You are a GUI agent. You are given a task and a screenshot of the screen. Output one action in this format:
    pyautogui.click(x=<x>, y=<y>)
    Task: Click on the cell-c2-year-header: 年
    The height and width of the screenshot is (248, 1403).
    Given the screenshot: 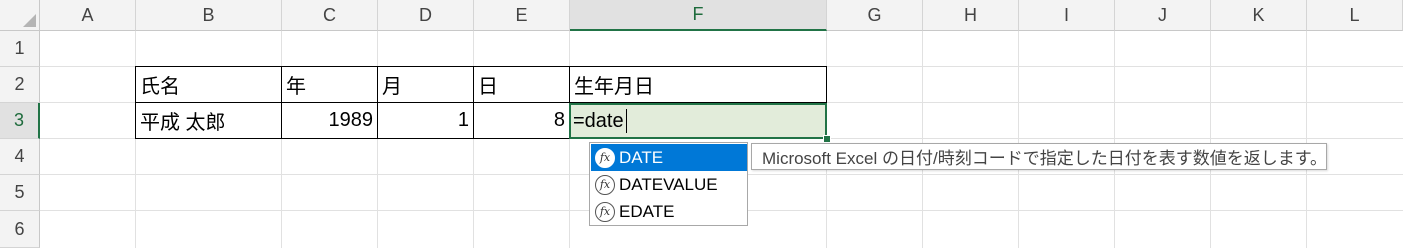 What is the action you would take?
    pyautogui.click(x=329, y=84)
    